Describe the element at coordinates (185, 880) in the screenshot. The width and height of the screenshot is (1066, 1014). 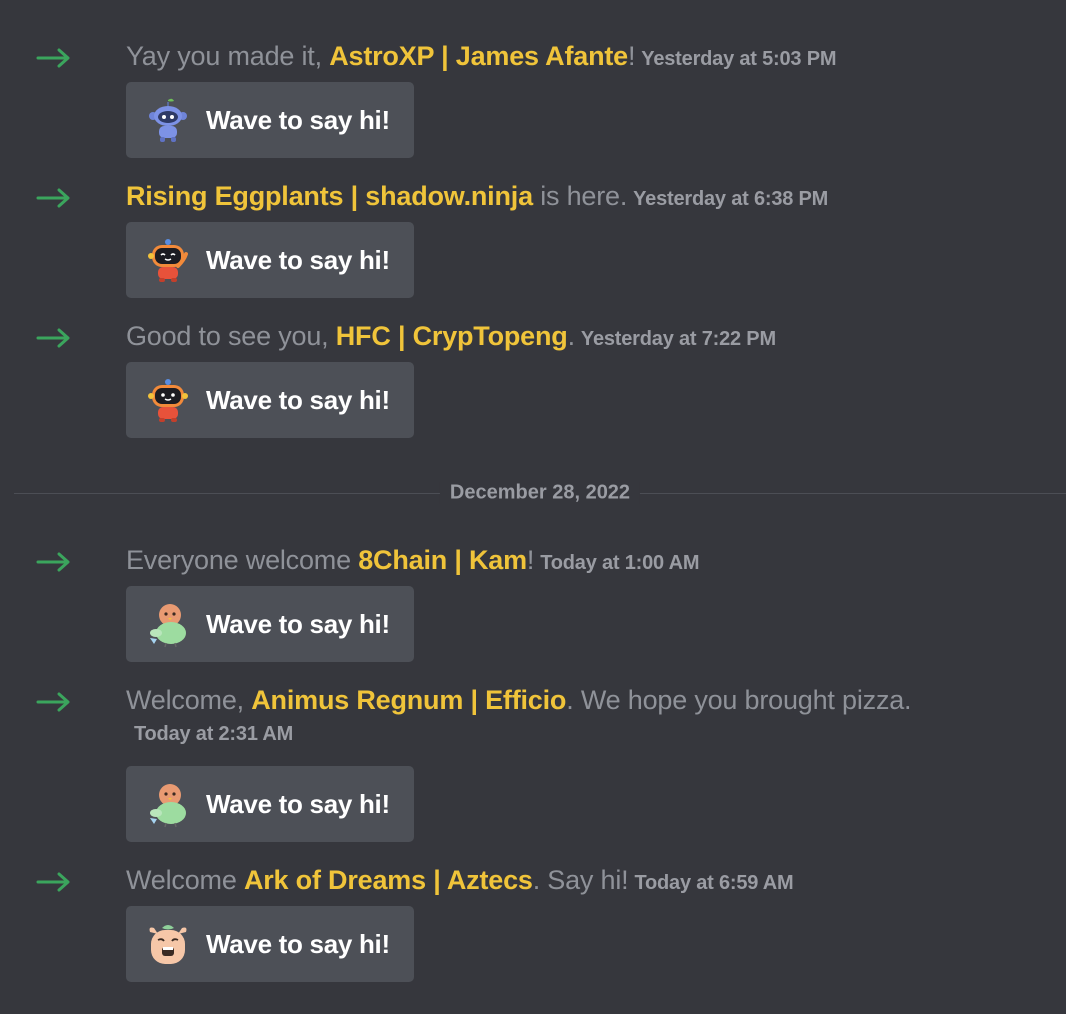
I see `message-prefix: Welcome` at that location.